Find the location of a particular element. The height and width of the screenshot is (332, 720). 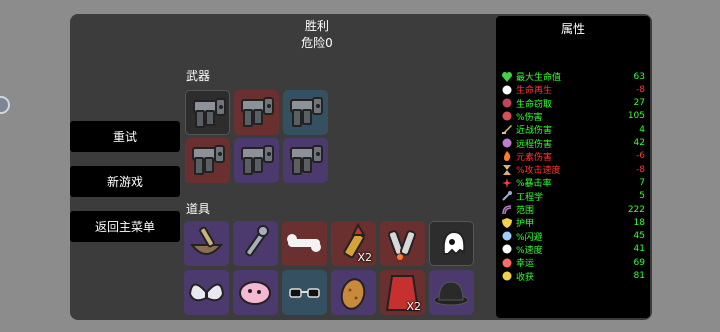

side-handle is located at coordinates (5, 105).